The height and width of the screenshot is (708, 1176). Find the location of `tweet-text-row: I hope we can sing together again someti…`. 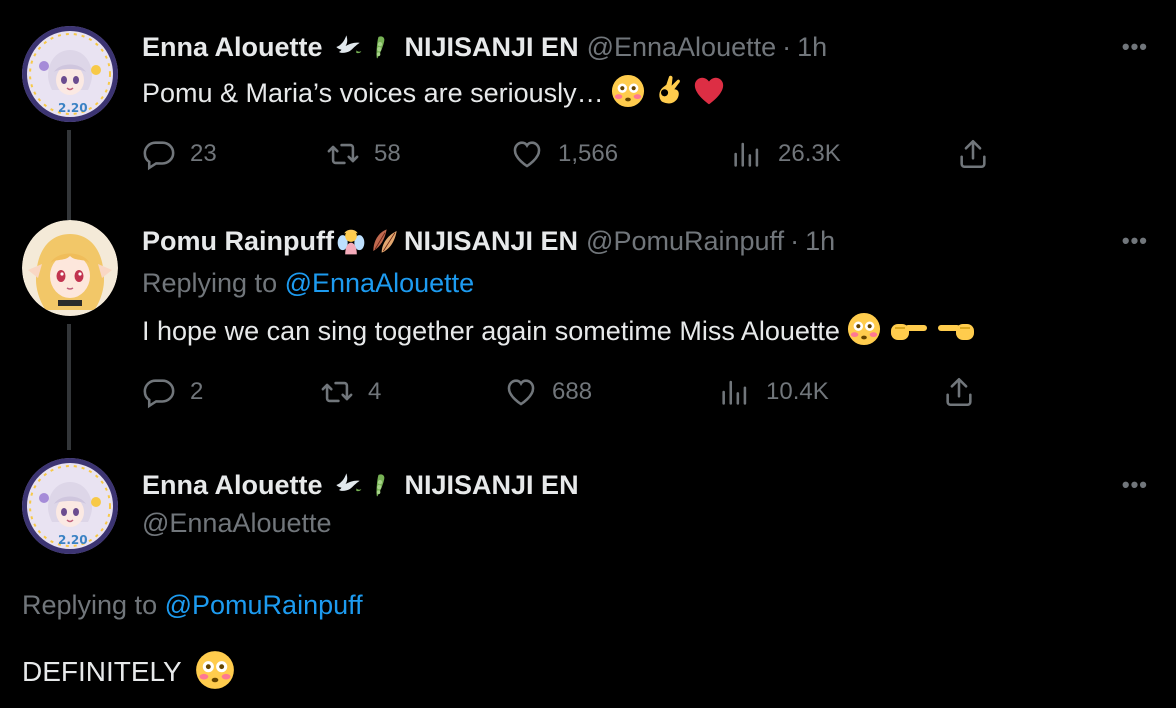

tweet-text-row: I hope we can sing together again someti… is located at coordinates (559, 329).